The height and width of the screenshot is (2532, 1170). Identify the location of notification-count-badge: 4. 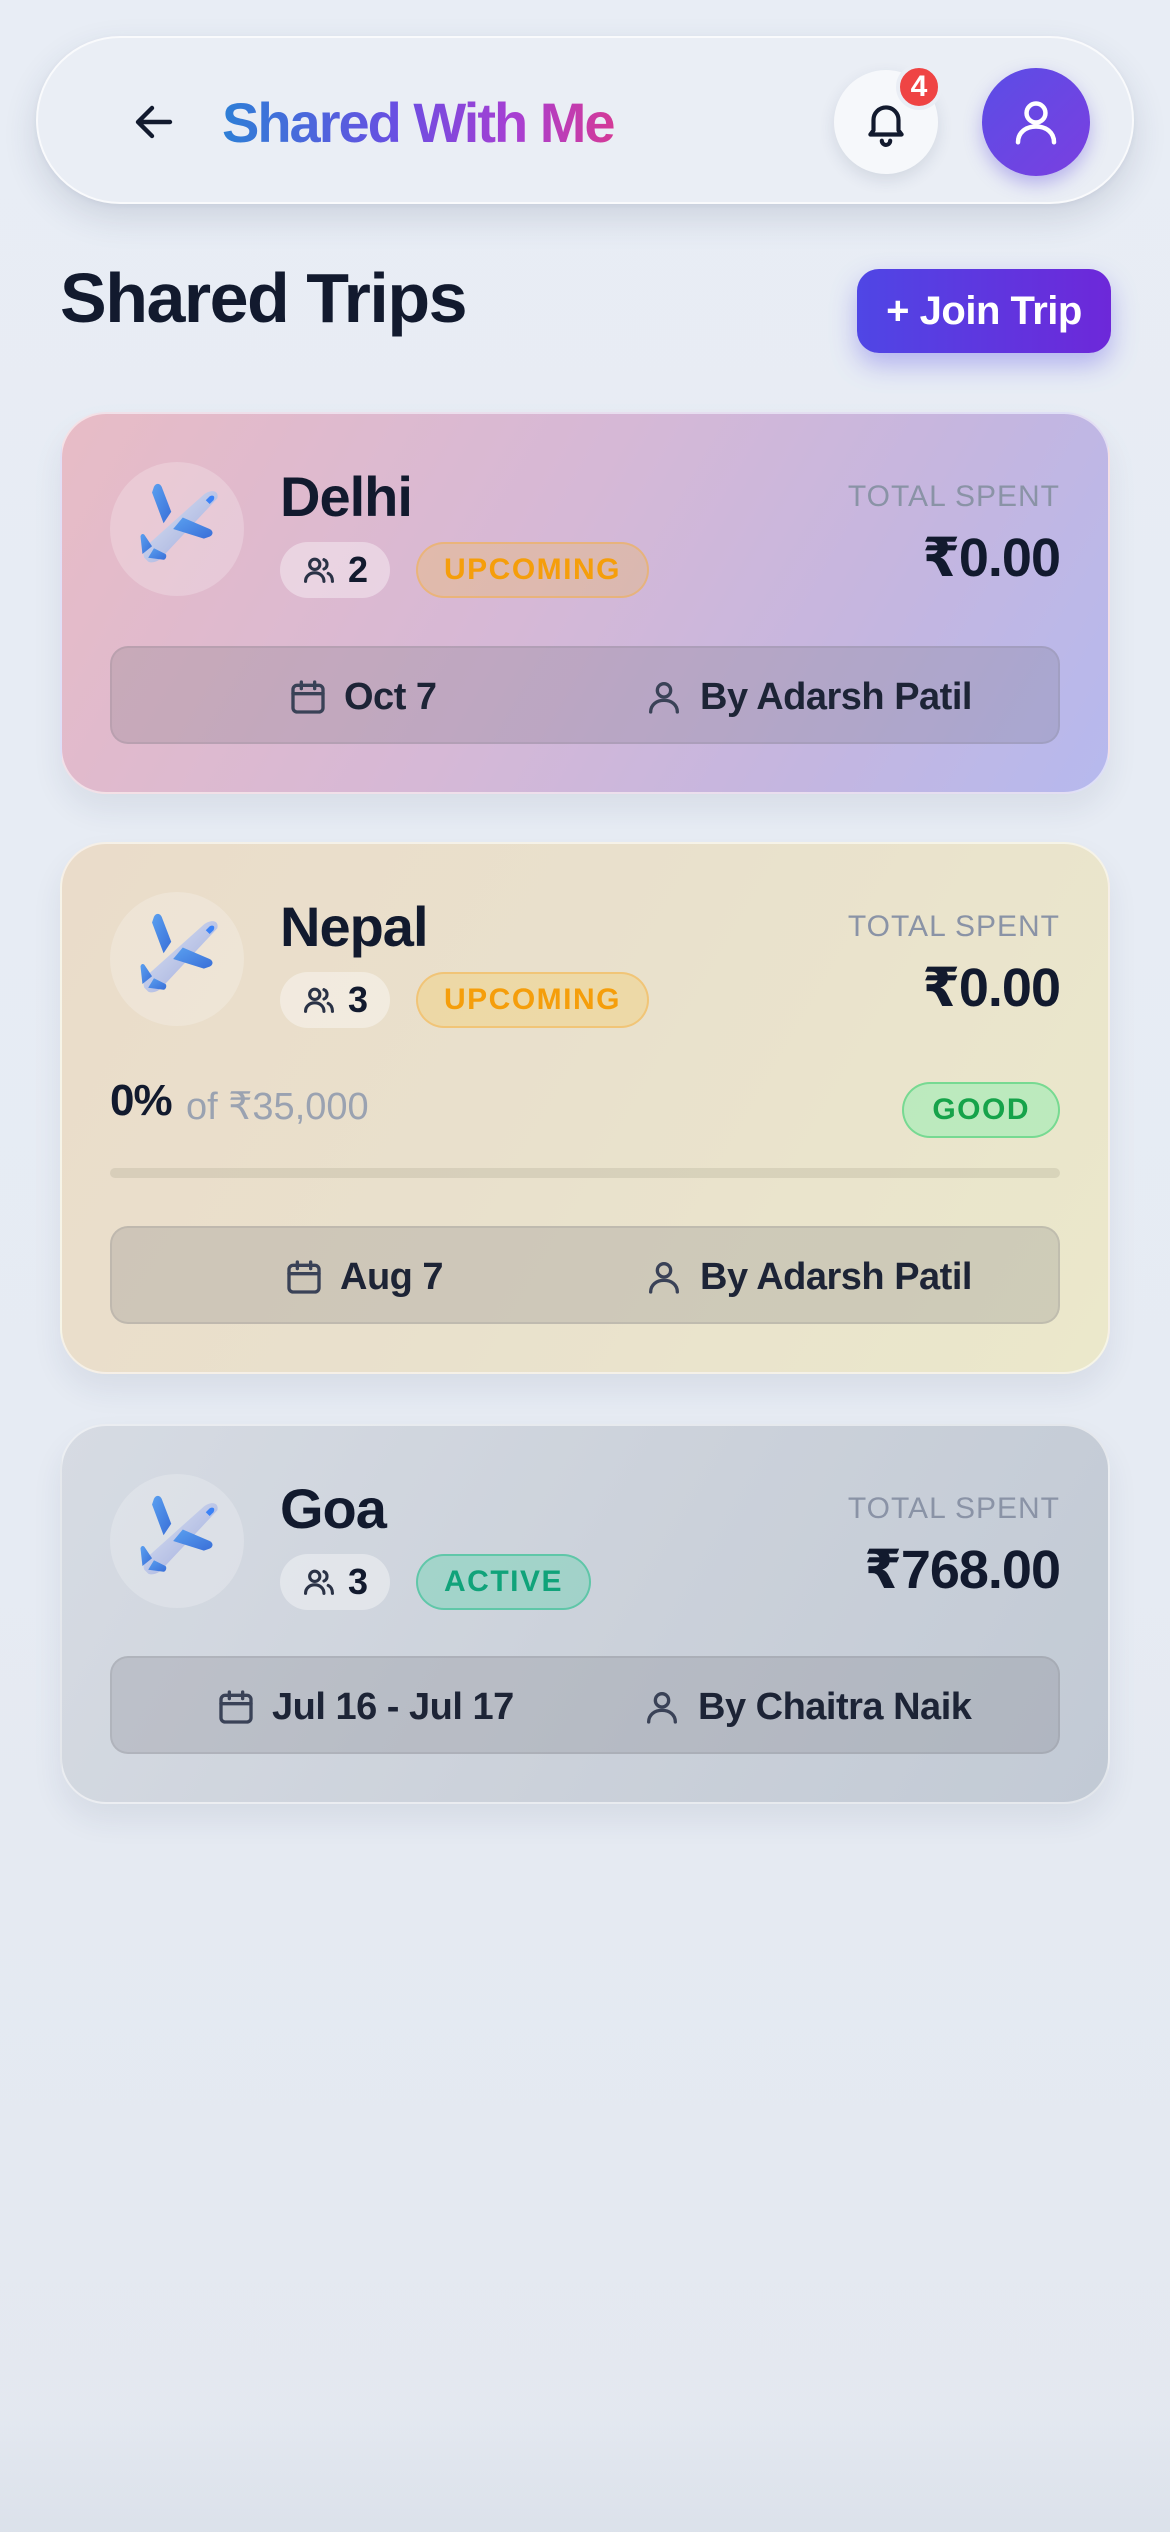
(919, 87).